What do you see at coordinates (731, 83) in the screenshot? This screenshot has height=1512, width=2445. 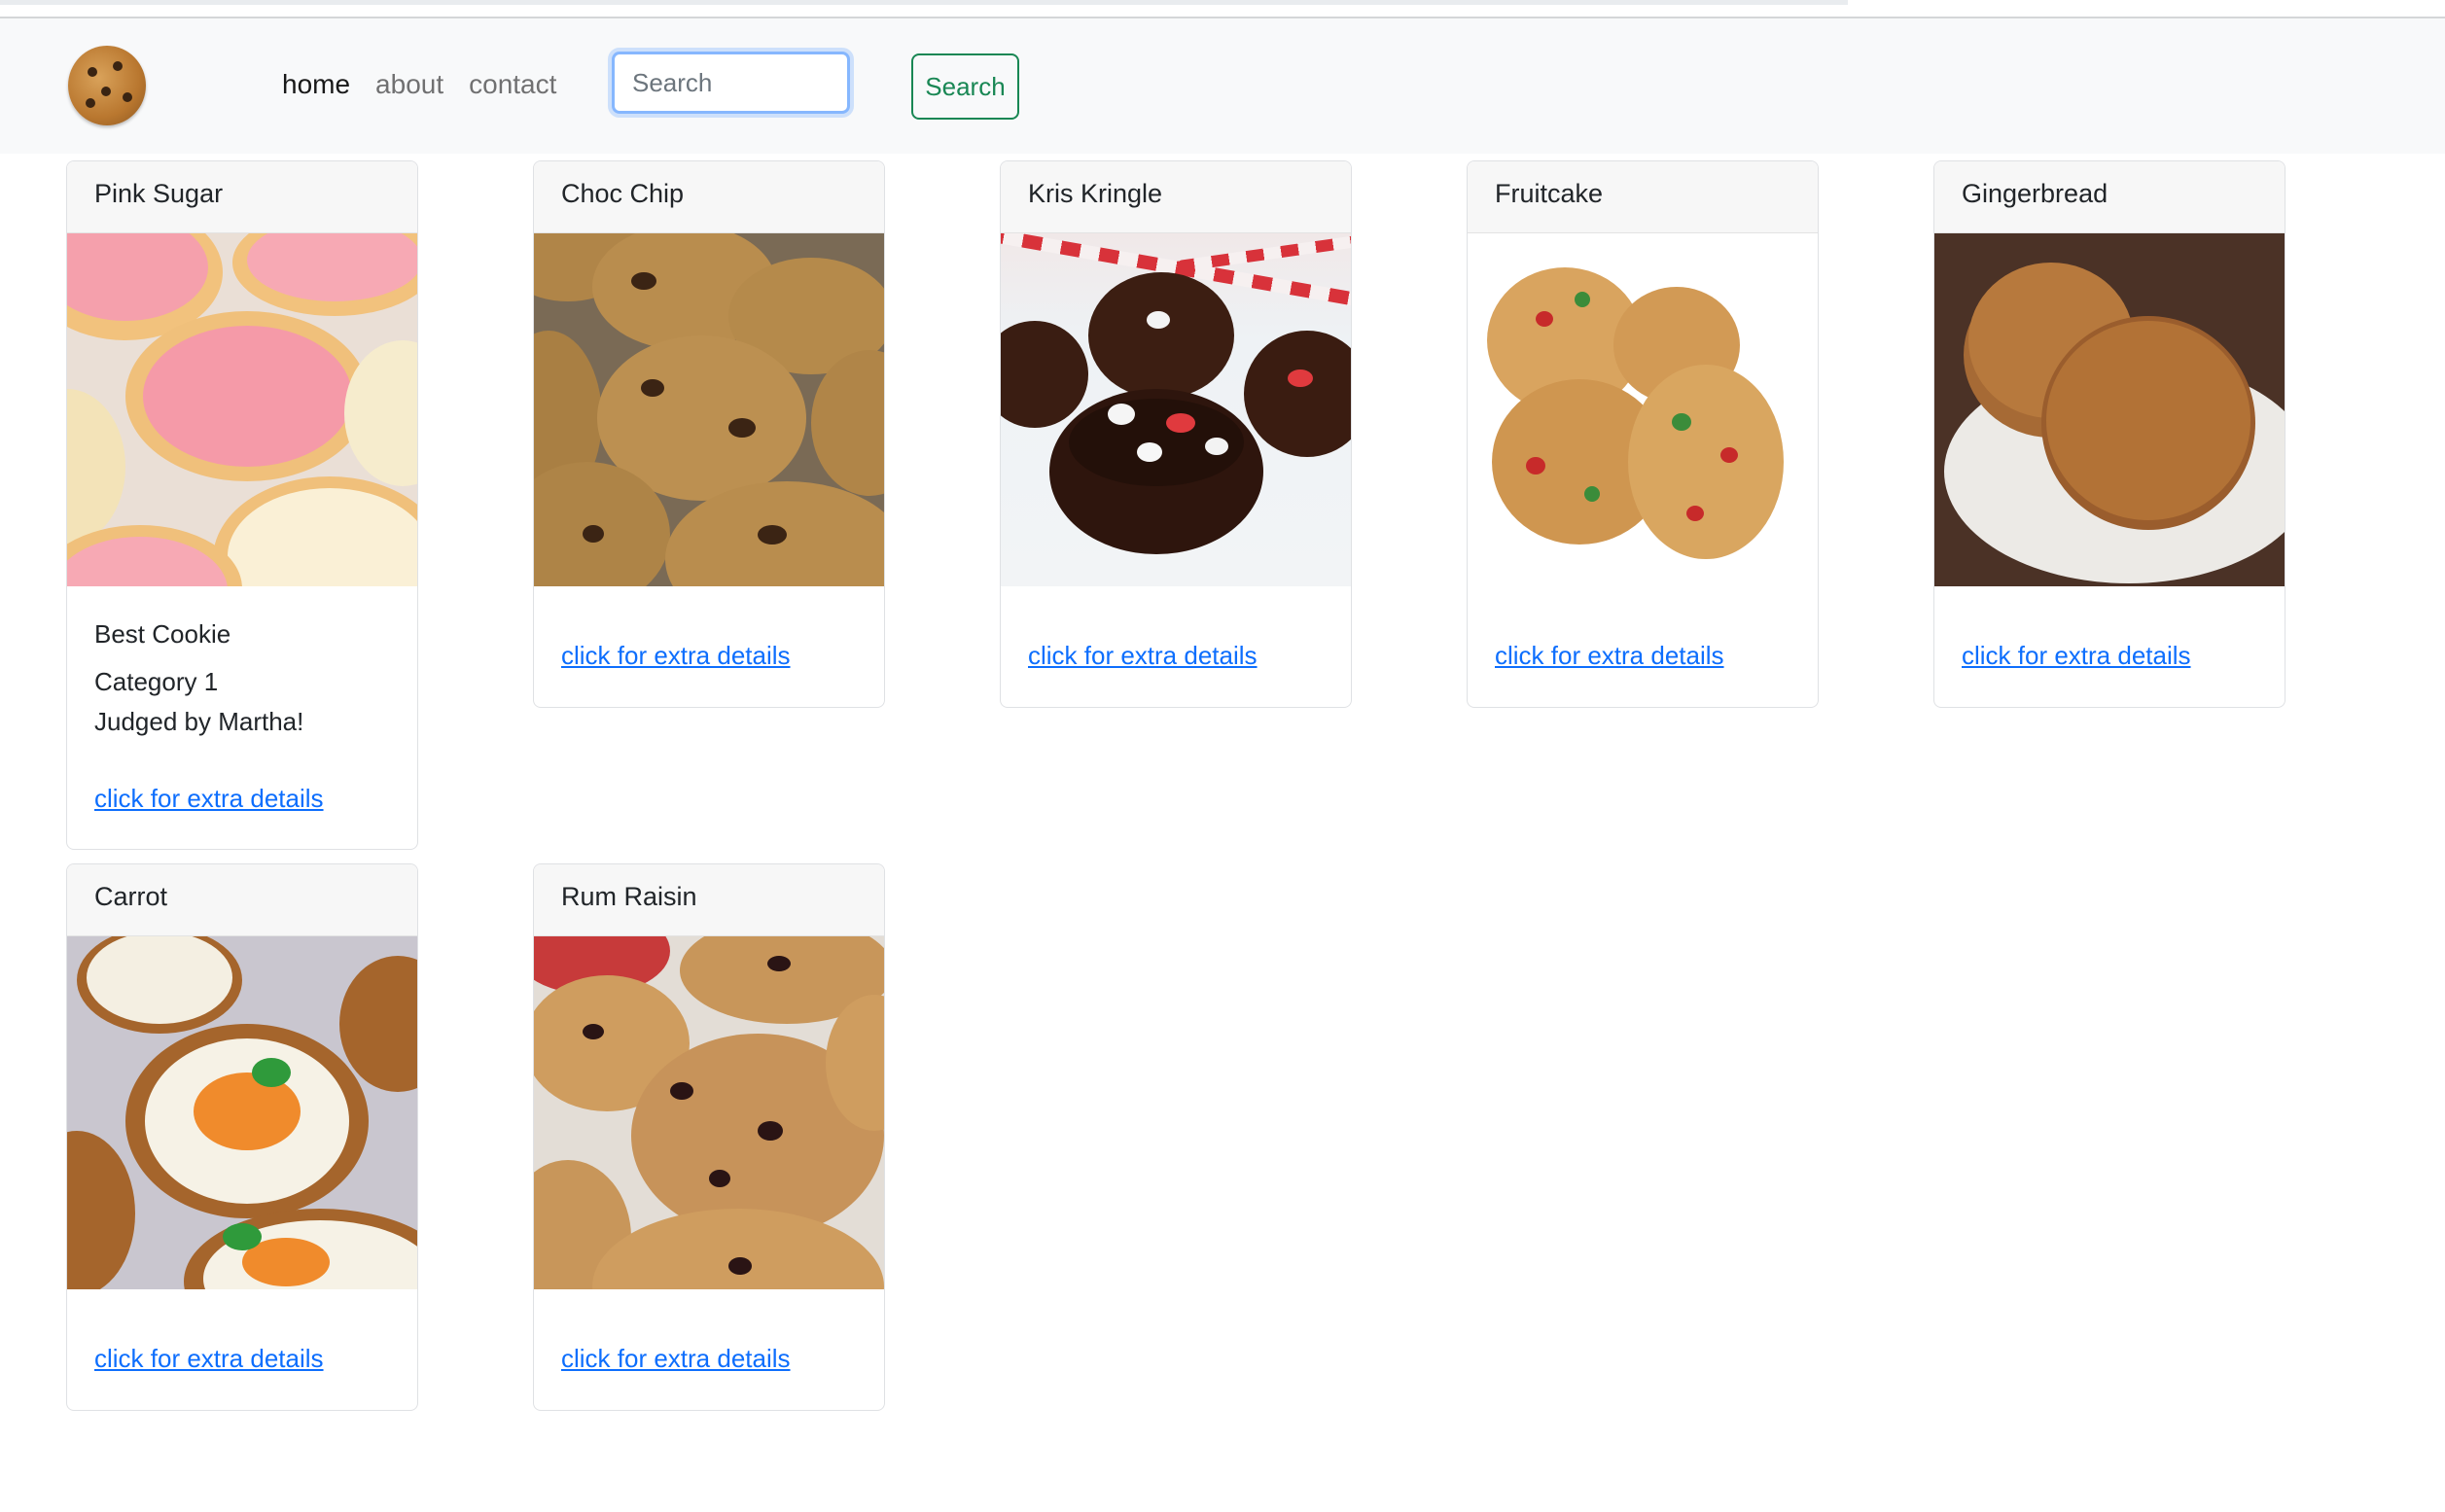 I see `search-input` at bounding box center [731, 83].